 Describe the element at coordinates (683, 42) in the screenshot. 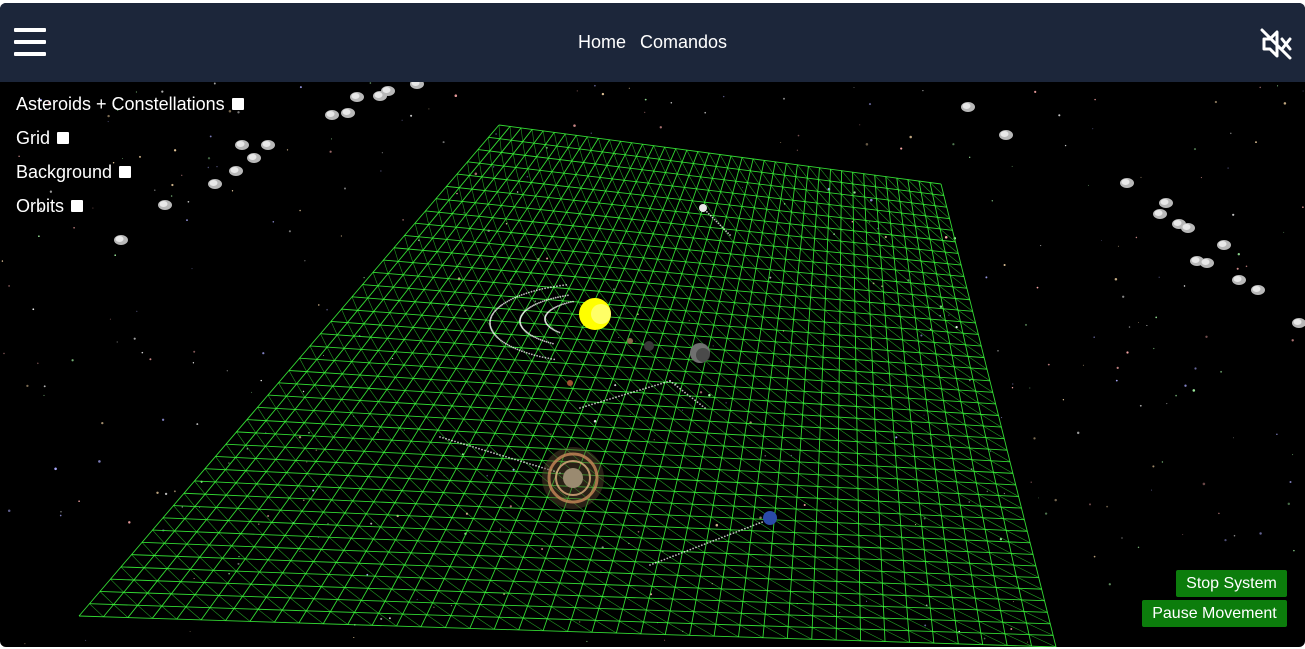

I see `nav-link-comandos: Comandos` at that location.